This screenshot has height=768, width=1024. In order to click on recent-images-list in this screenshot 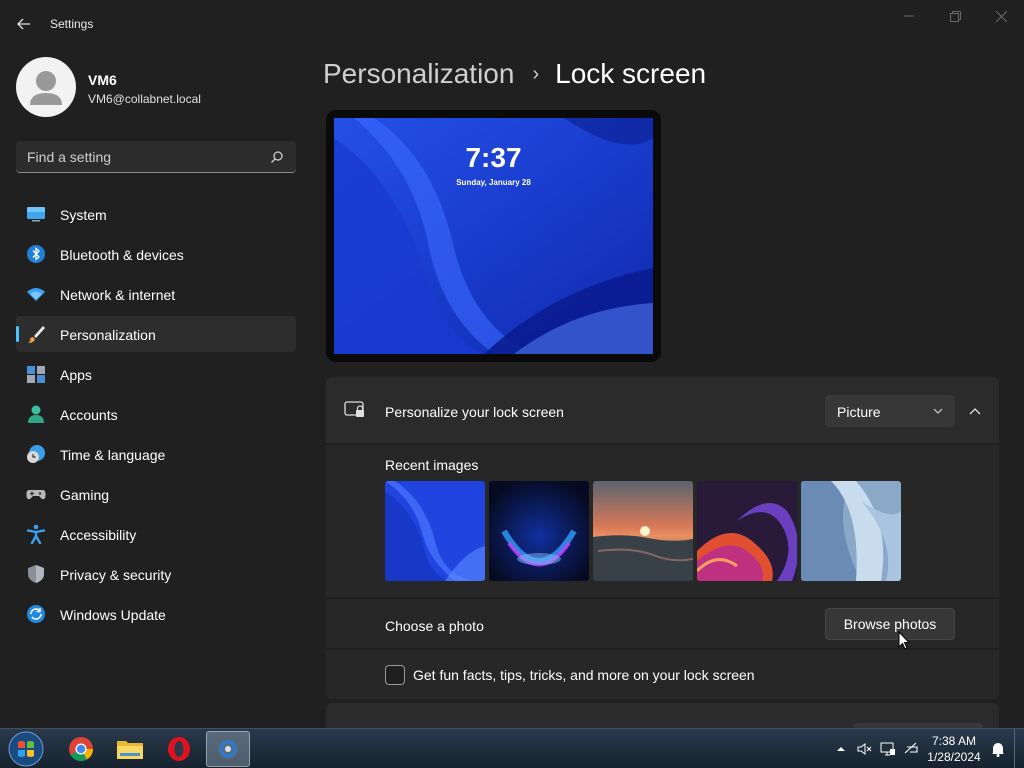, I will do `click(643, 531)`.